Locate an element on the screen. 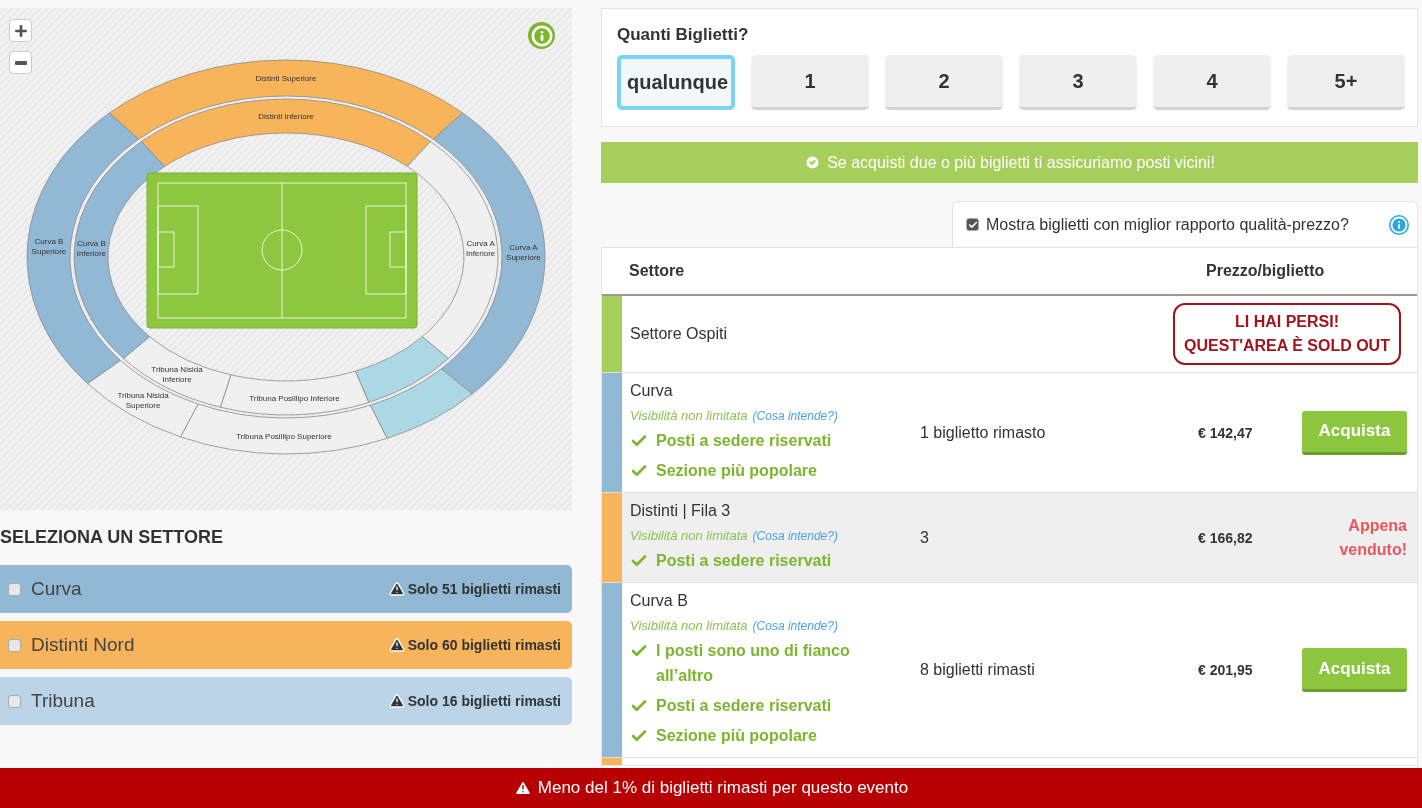 The image size is (1422, 808). sector-filter-label: Curva is located at coordinates (57, 589).